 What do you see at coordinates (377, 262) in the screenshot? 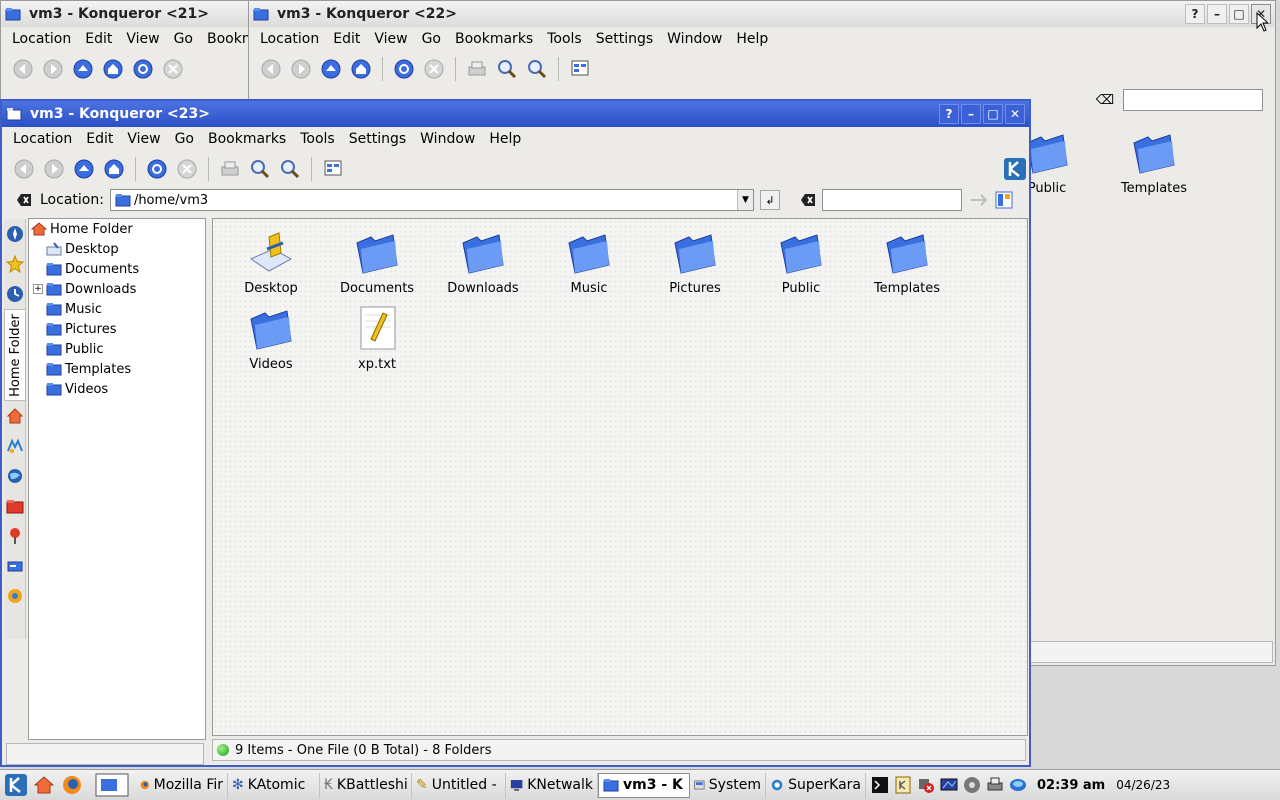
I see `file-item-documents: Documents` at bounding box center [377, 262].